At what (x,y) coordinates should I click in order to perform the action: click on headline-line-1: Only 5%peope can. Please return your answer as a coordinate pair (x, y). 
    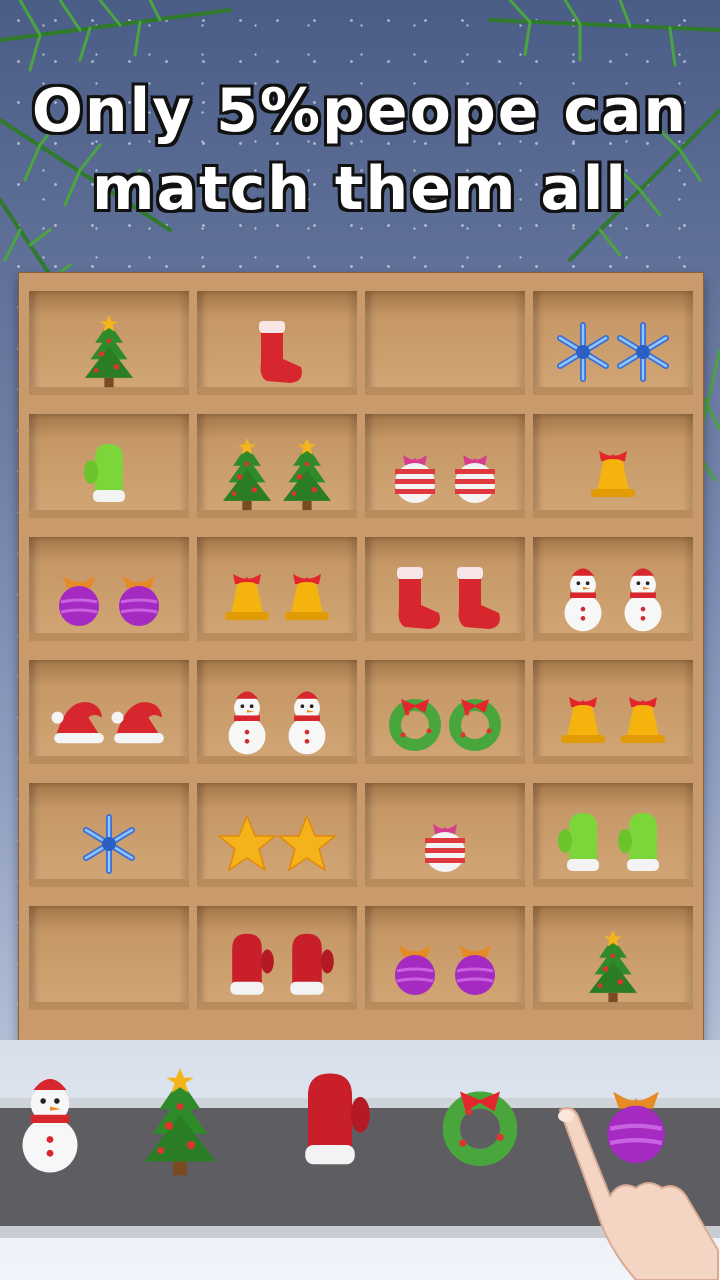
    Looking at the image, I should click on (360, 111).